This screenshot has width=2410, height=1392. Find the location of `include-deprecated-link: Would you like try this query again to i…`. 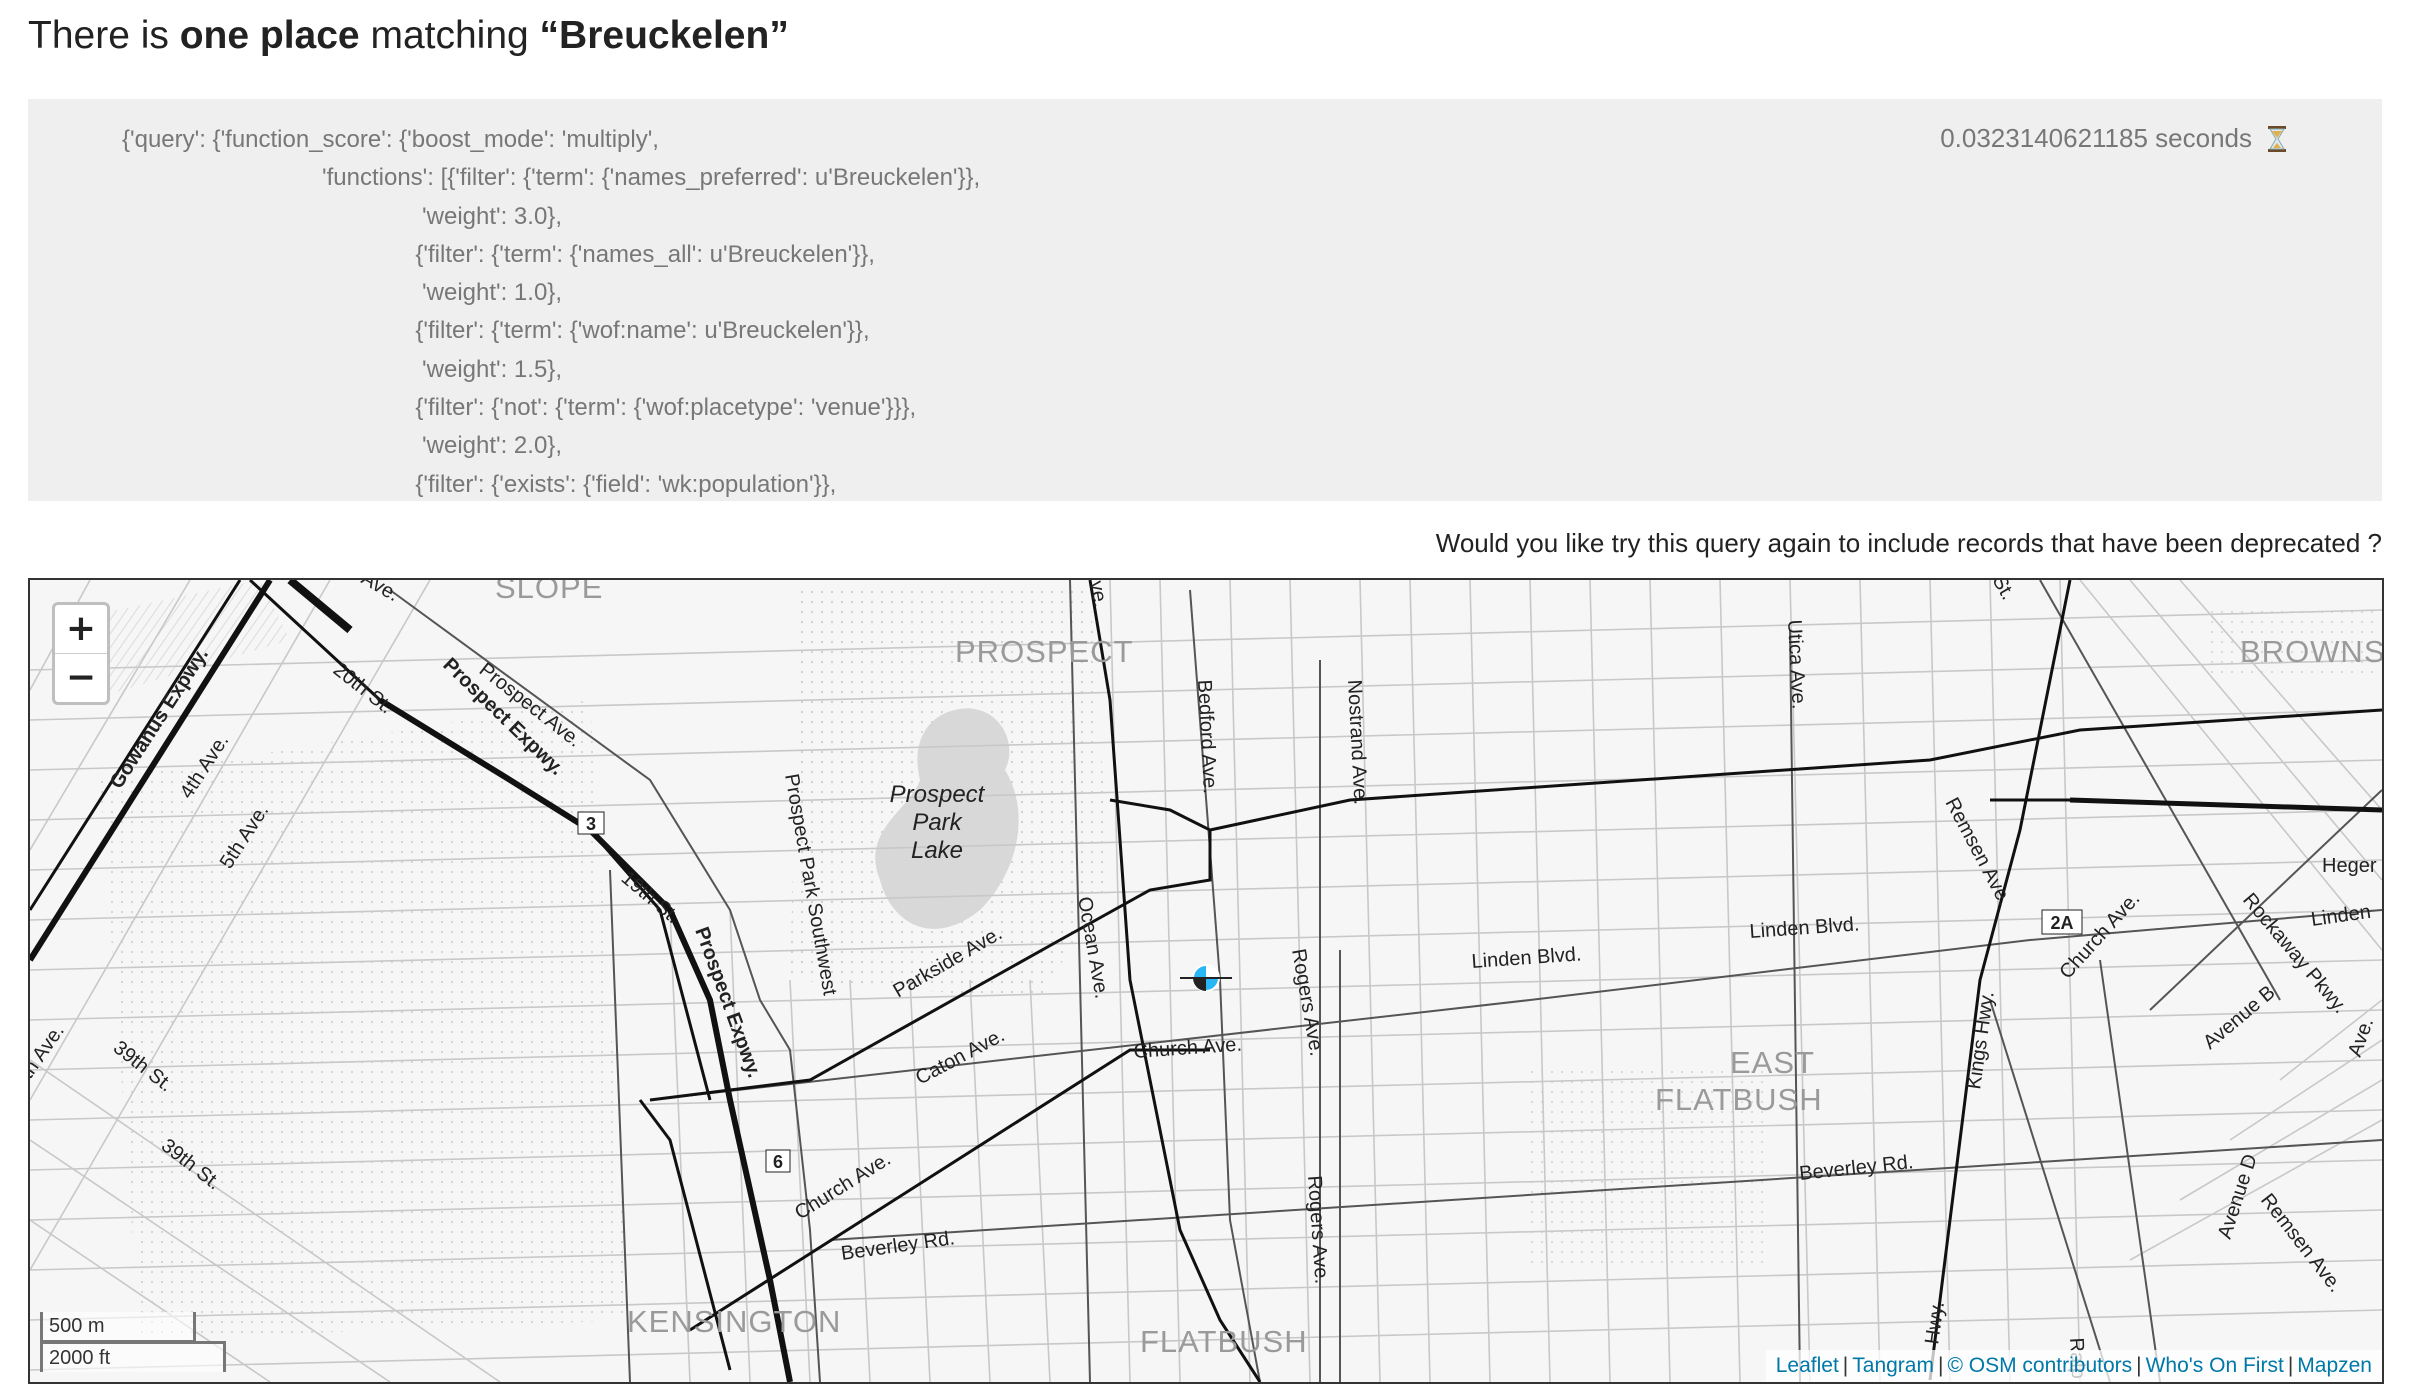

include-deprecated-link: Would you like try this query again to i… is located at coordinates (1909, 543).